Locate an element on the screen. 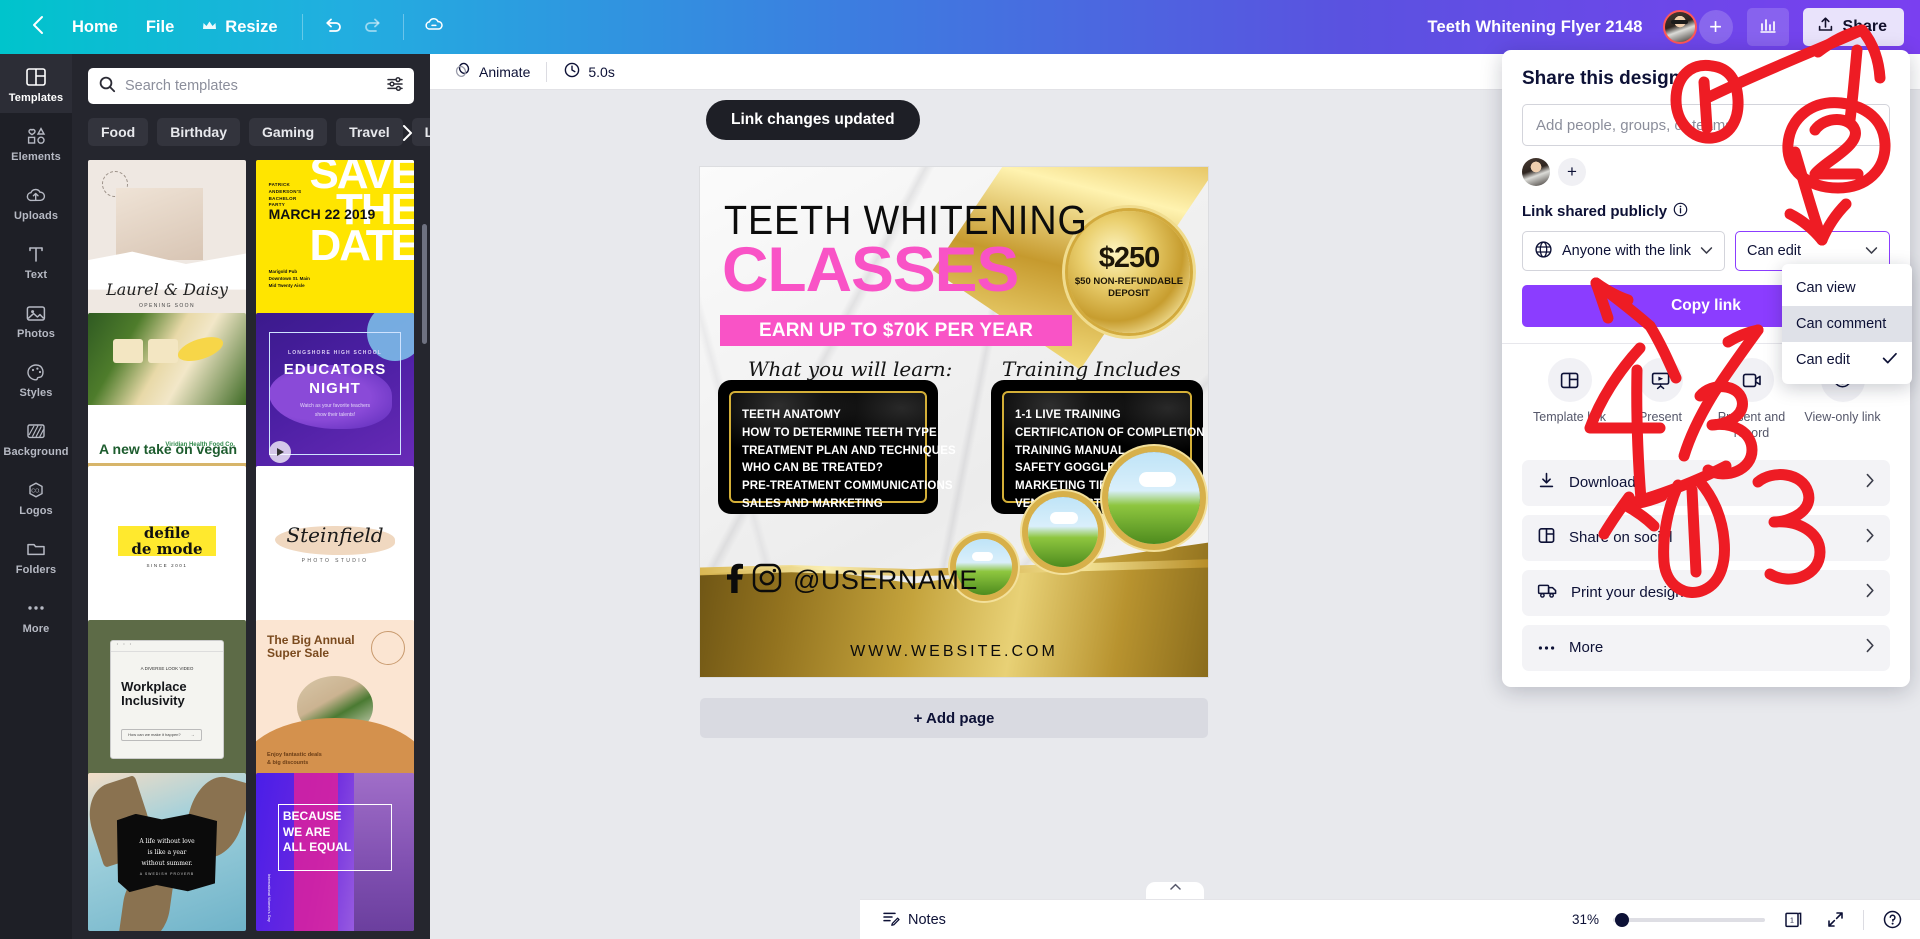  fullscreen-icon is located at coordinates (1835, 920).